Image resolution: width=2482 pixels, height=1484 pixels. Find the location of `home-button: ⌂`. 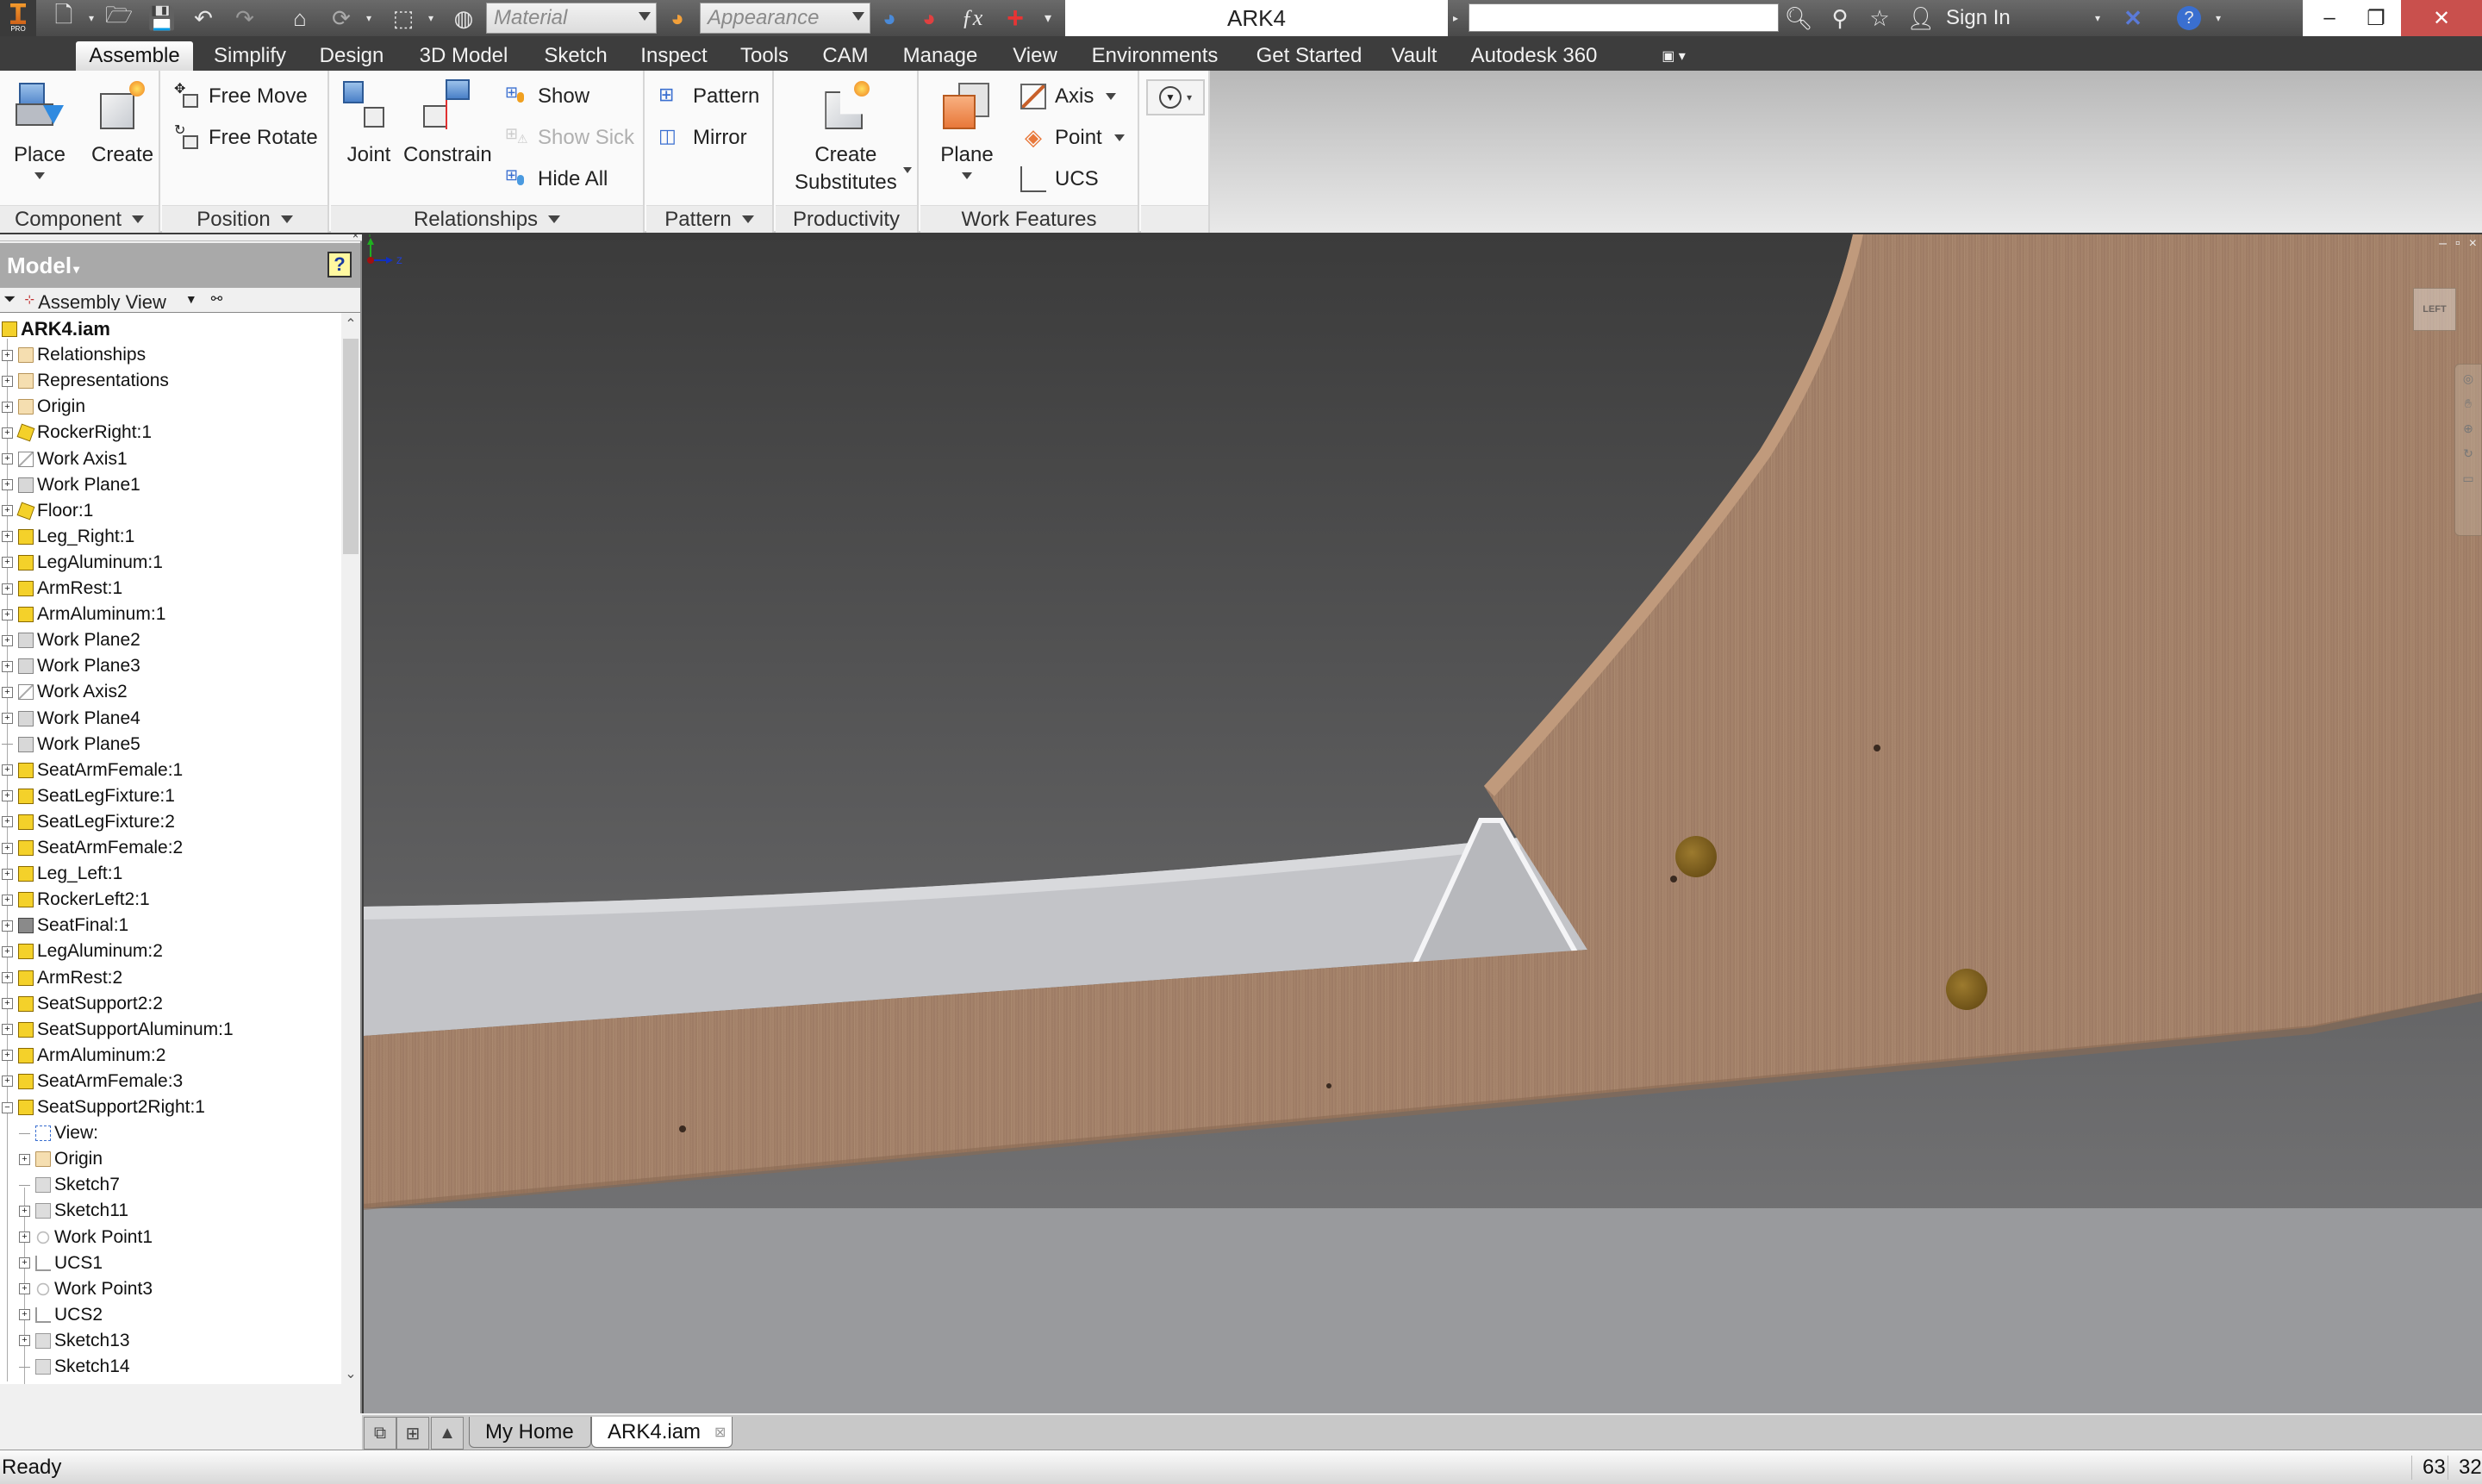

home-button: ⌂ is located at coordinates (299, 18).